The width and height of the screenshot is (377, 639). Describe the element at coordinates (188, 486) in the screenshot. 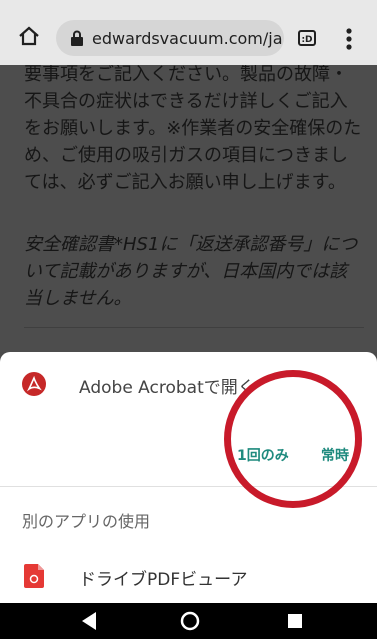

I see `sheet-divider` at that location.